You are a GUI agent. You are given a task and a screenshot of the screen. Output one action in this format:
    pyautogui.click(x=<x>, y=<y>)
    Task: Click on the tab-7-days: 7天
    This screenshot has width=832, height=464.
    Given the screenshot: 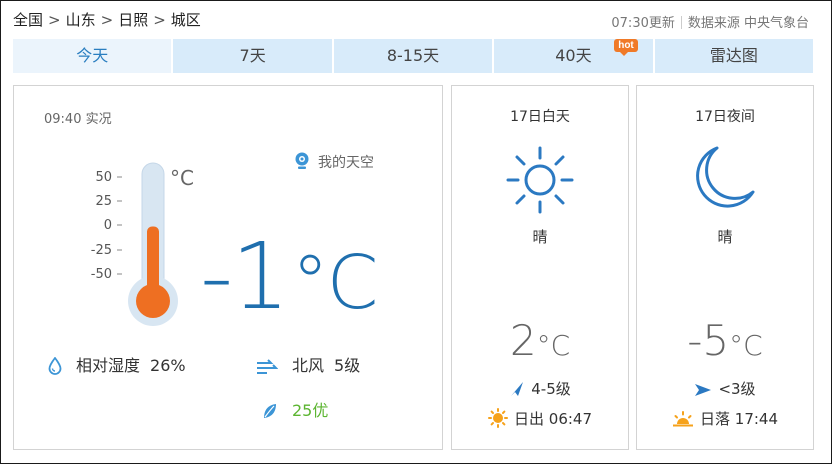 What is the action you would take?
    pyautogui.click(x=251, y=56)
    